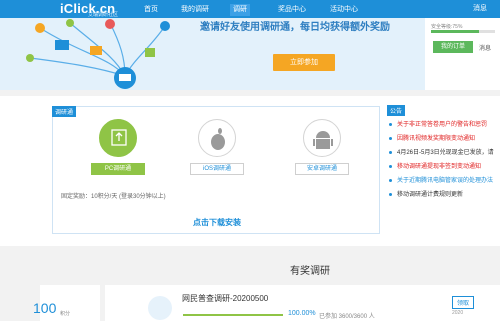  I want to click on android-icon, so click(322, 138).